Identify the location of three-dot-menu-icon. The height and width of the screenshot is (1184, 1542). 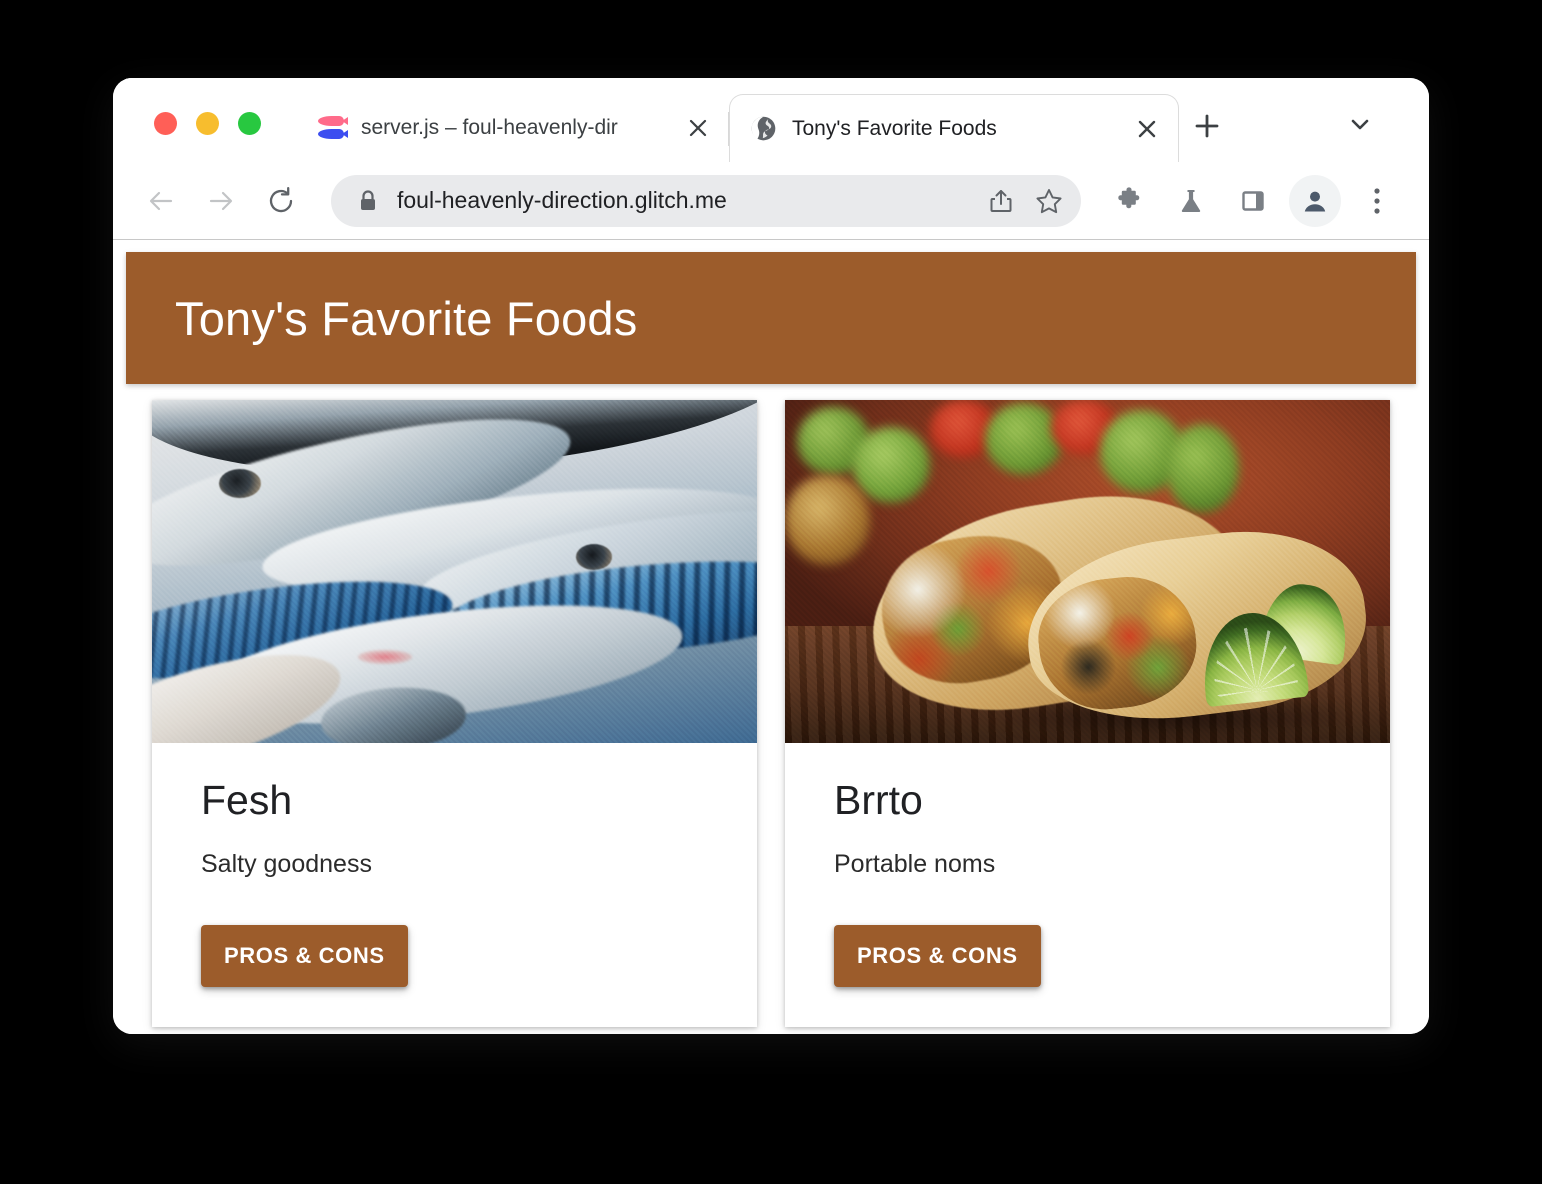
(1377, 201).